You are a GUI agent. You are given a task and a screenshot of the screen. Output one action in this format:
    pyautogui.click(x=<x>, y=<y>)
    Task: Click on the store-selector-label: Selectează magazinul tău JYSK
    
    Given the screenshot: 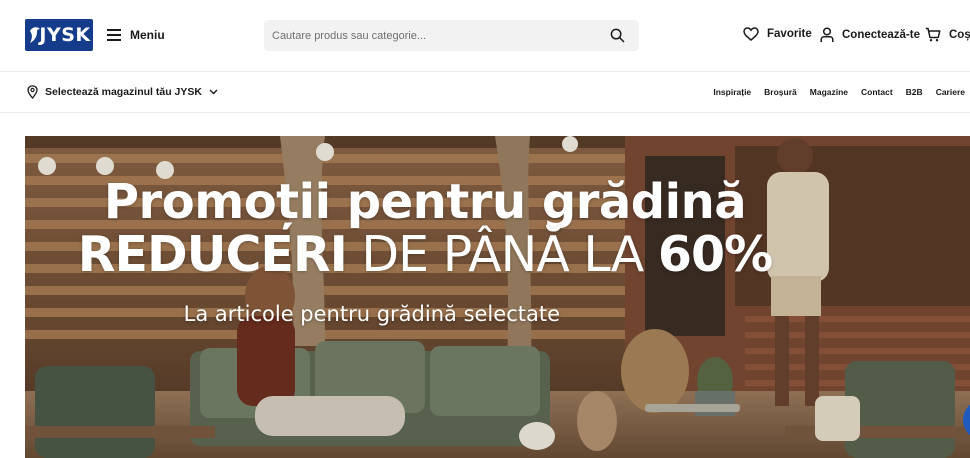 What is the action you would take?
    pyautogui.click(x=123, y=92)
    